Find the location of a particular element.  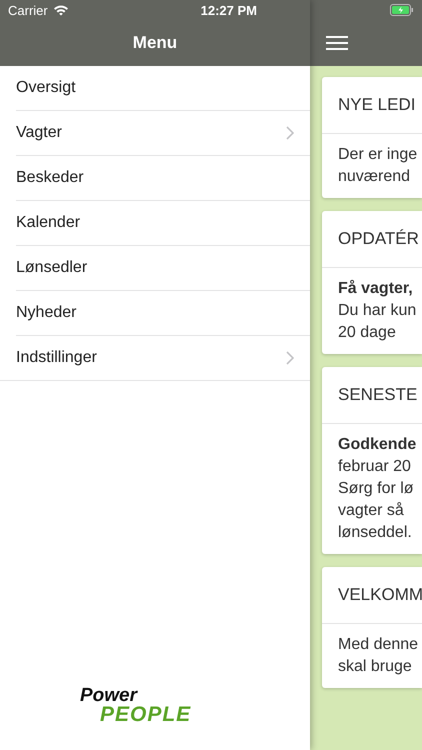

card-text: Du har kun is located at coordinates (378, 311).